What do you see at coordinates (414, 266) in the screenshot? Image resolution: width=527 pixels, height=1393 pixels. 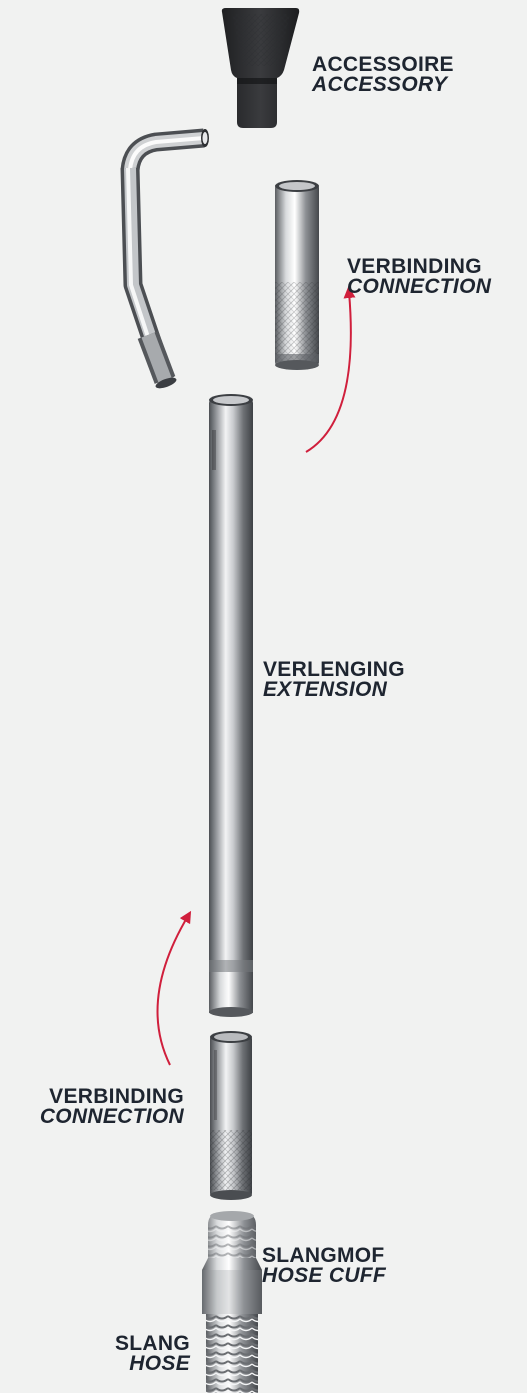 I see `connection-top-label-dutch: VERBINDING` at bounding box center [414, 266].